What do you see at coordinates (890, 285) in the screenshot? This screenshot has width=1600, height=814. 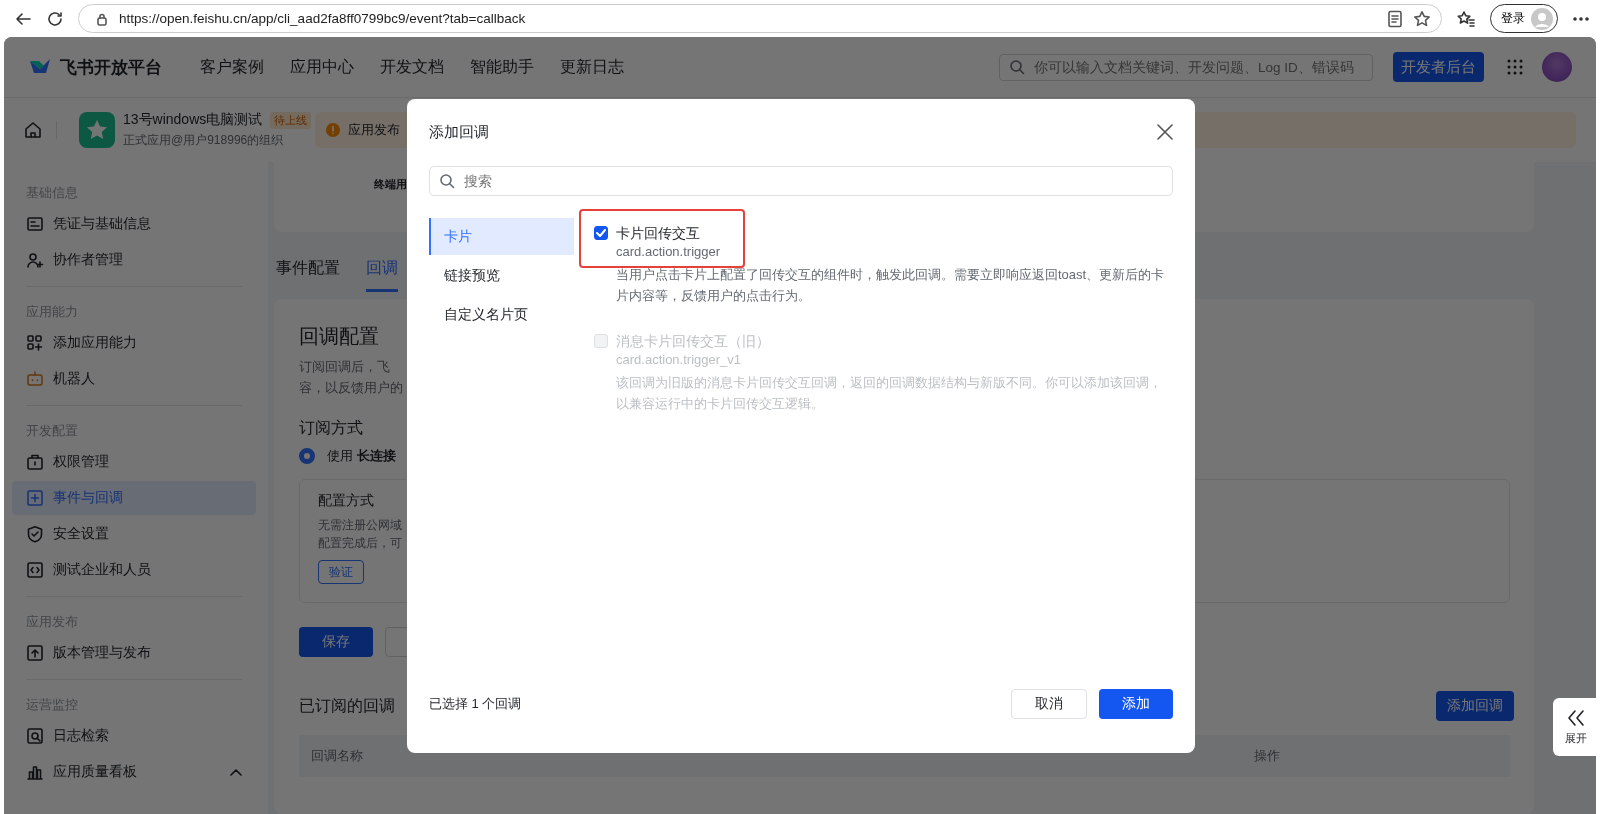 I see `callback-description: 当用户点击卡片上配置了回传交互的组件时，触发此回调。需要立即响应返回toast、更新后的卡片内容等，反馈用户的点击行为。` at bounding box center [890, 285].